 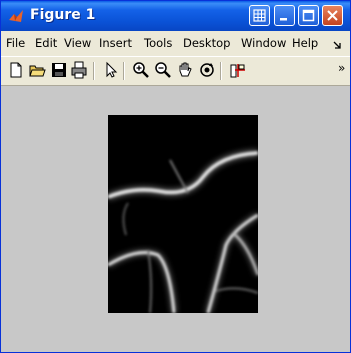 I want to click on maximize-button, so click(x=308, y=15).